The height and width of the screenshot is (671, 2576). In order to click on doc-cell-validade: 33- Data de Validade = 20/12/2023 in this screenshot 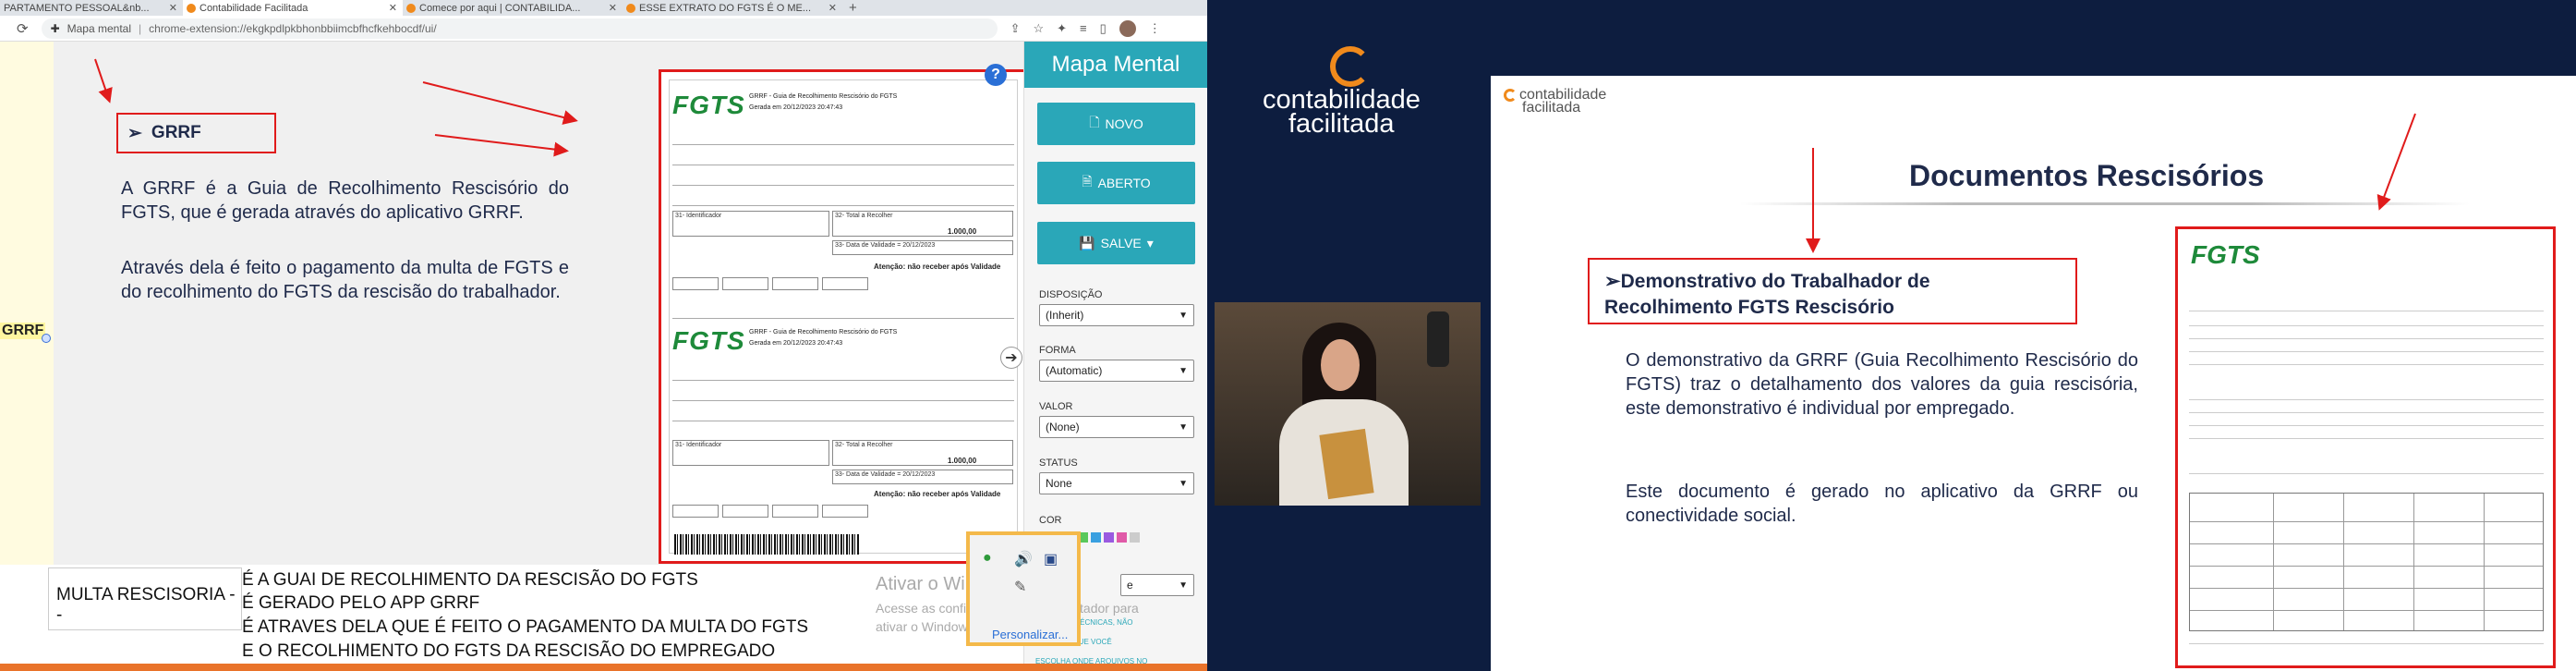, I will do `click(922, 477)`.